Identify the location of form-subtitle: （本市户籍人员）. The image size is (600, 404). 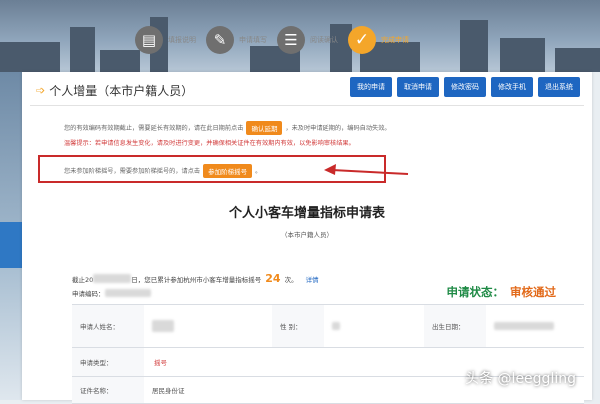
(307, 235).